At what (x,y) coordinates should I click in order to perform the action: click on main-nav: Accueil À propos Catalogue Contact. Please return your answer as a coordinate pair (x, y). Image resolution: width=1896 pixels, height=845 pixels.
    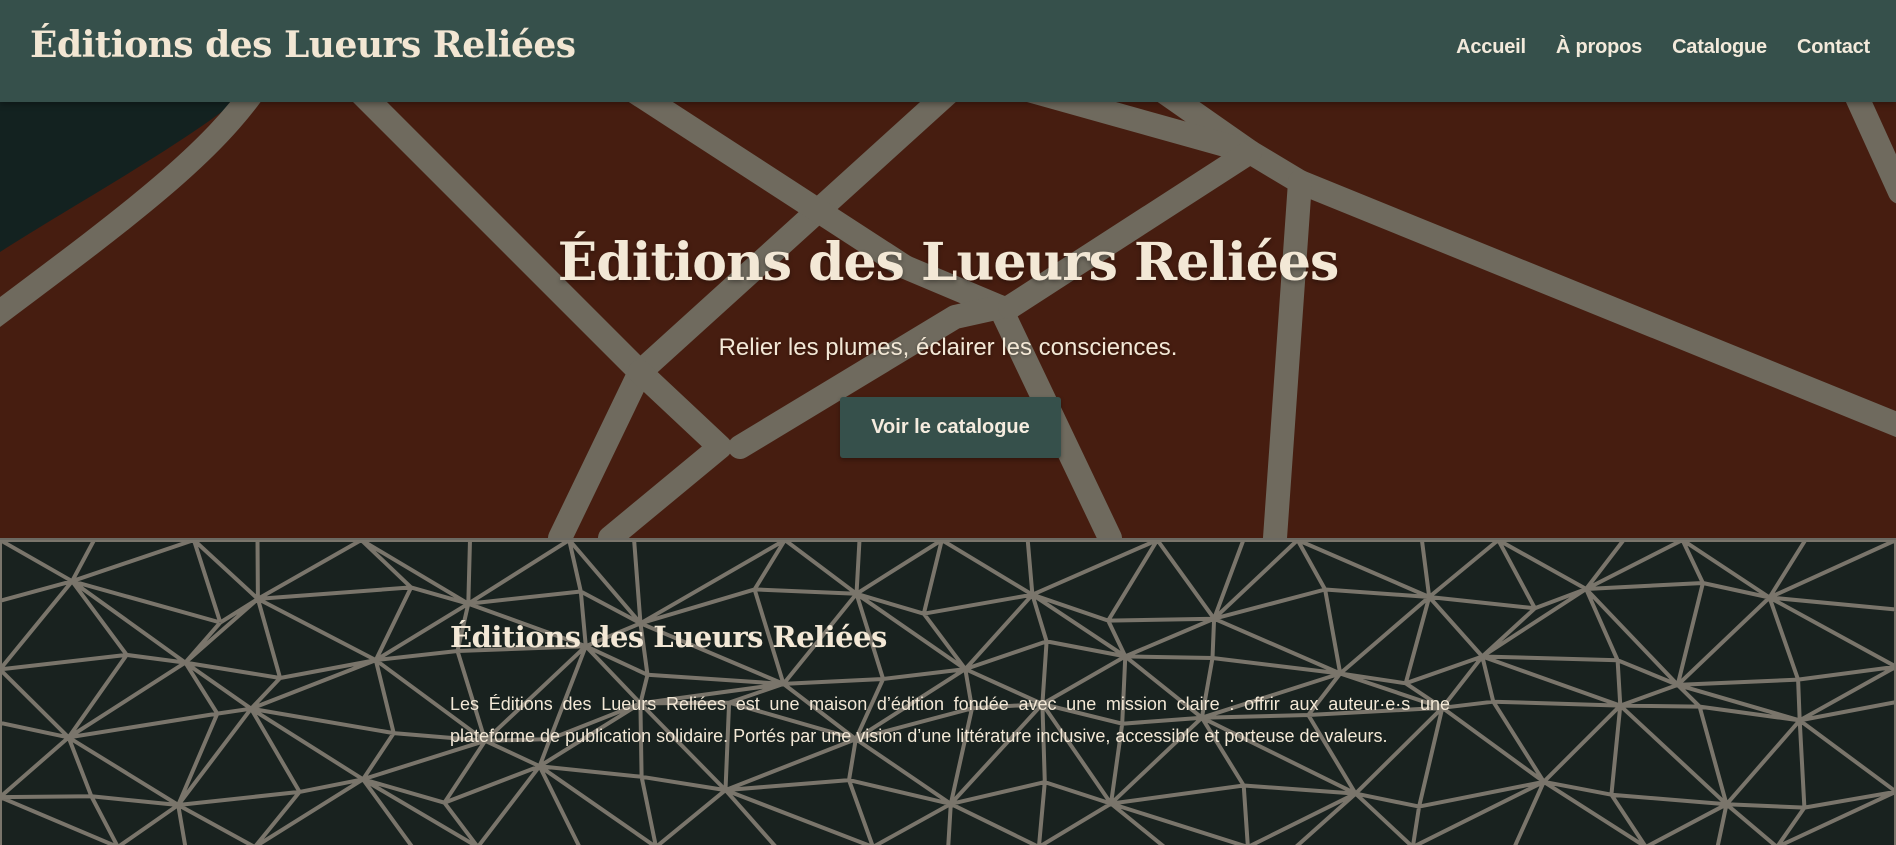
    Looking at the image, I should click on (1663, 47).